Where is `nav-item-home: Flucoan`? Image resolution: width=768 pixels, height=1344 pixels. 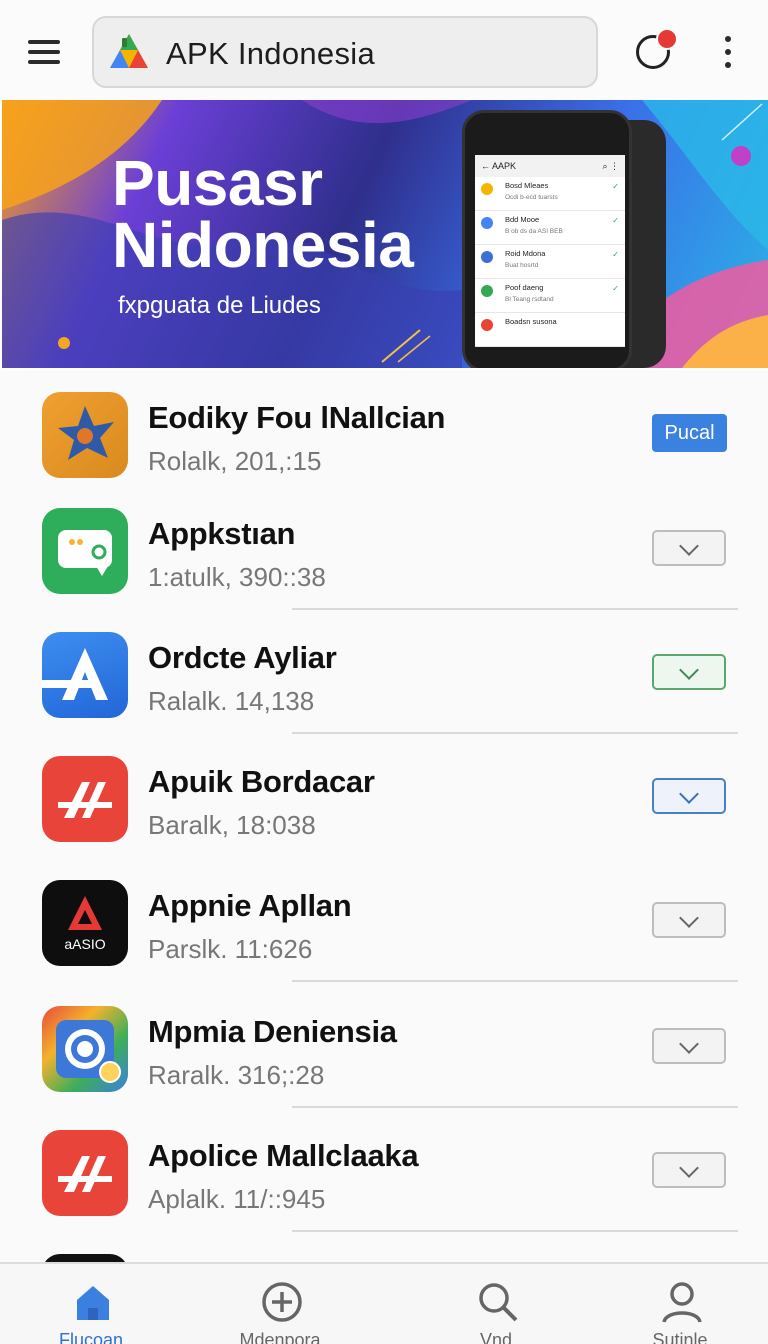 nav-item-home: Flucoan is located at coordinates (91, 1304).